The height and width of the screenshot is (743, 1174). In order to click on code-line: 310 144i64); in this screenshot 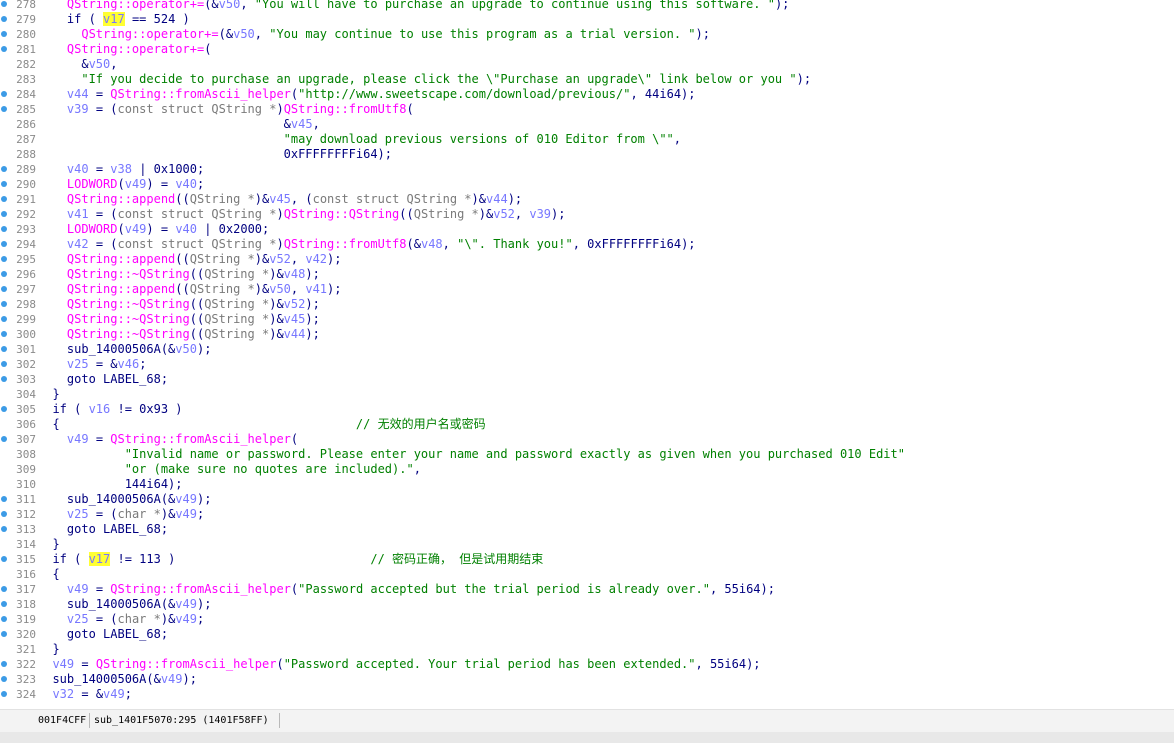, I will do `click(587, 484)`.